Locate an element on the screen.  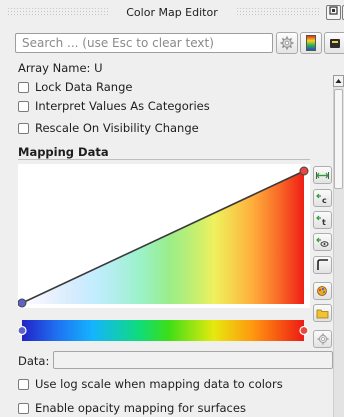
more-options-button is located at coordinates (334, 43).